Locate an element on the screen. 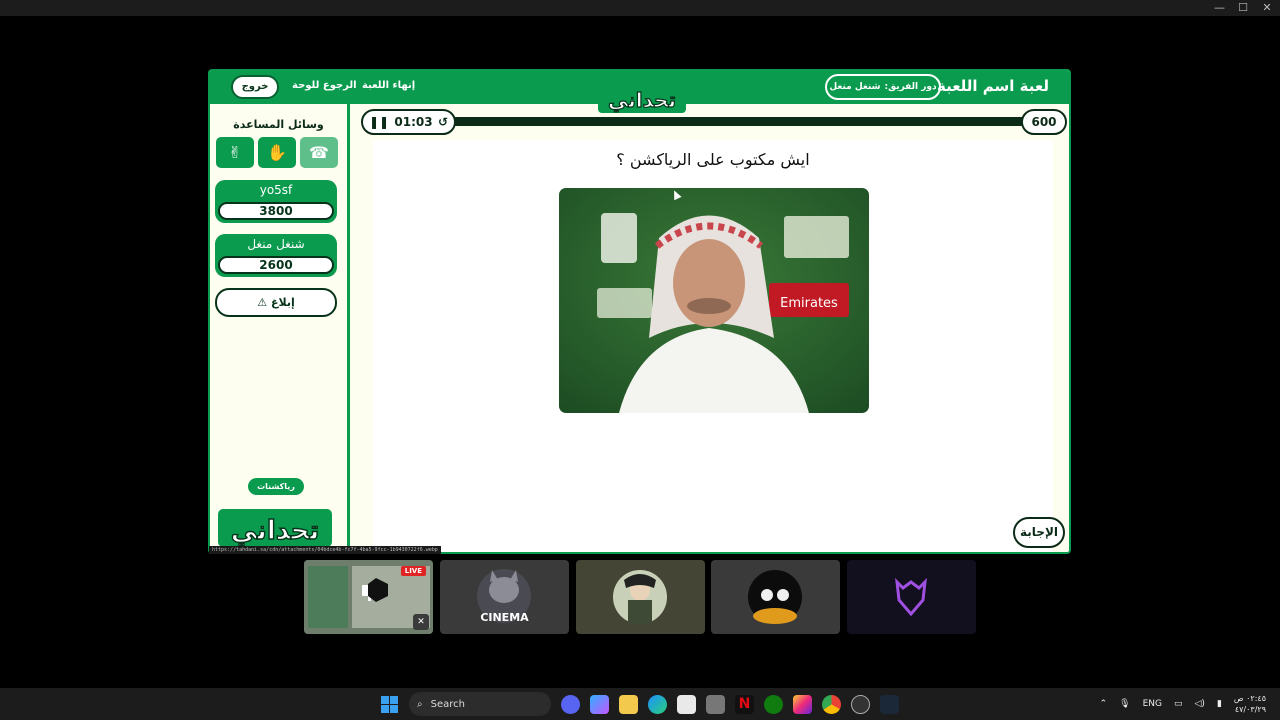  svg-text: Emirates is located at coordinates (809, 303).